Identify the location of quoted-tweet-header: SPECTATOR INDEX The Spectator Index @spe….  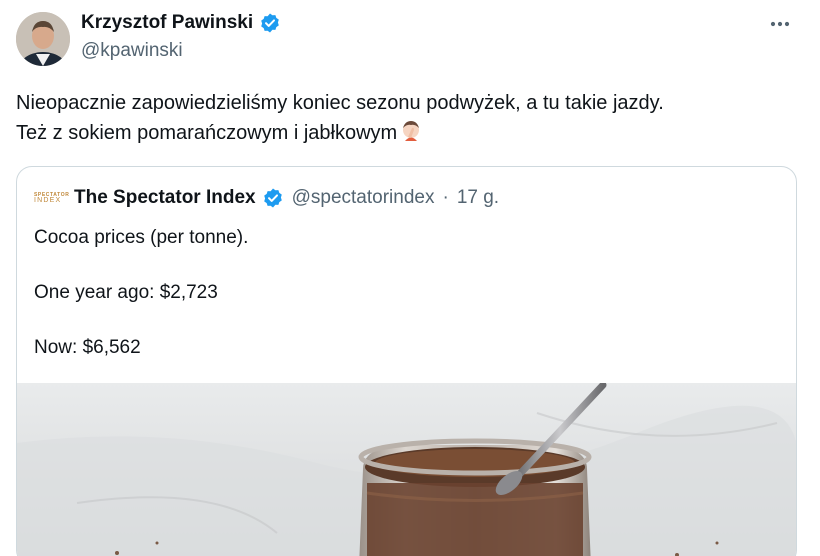
(266, 198).